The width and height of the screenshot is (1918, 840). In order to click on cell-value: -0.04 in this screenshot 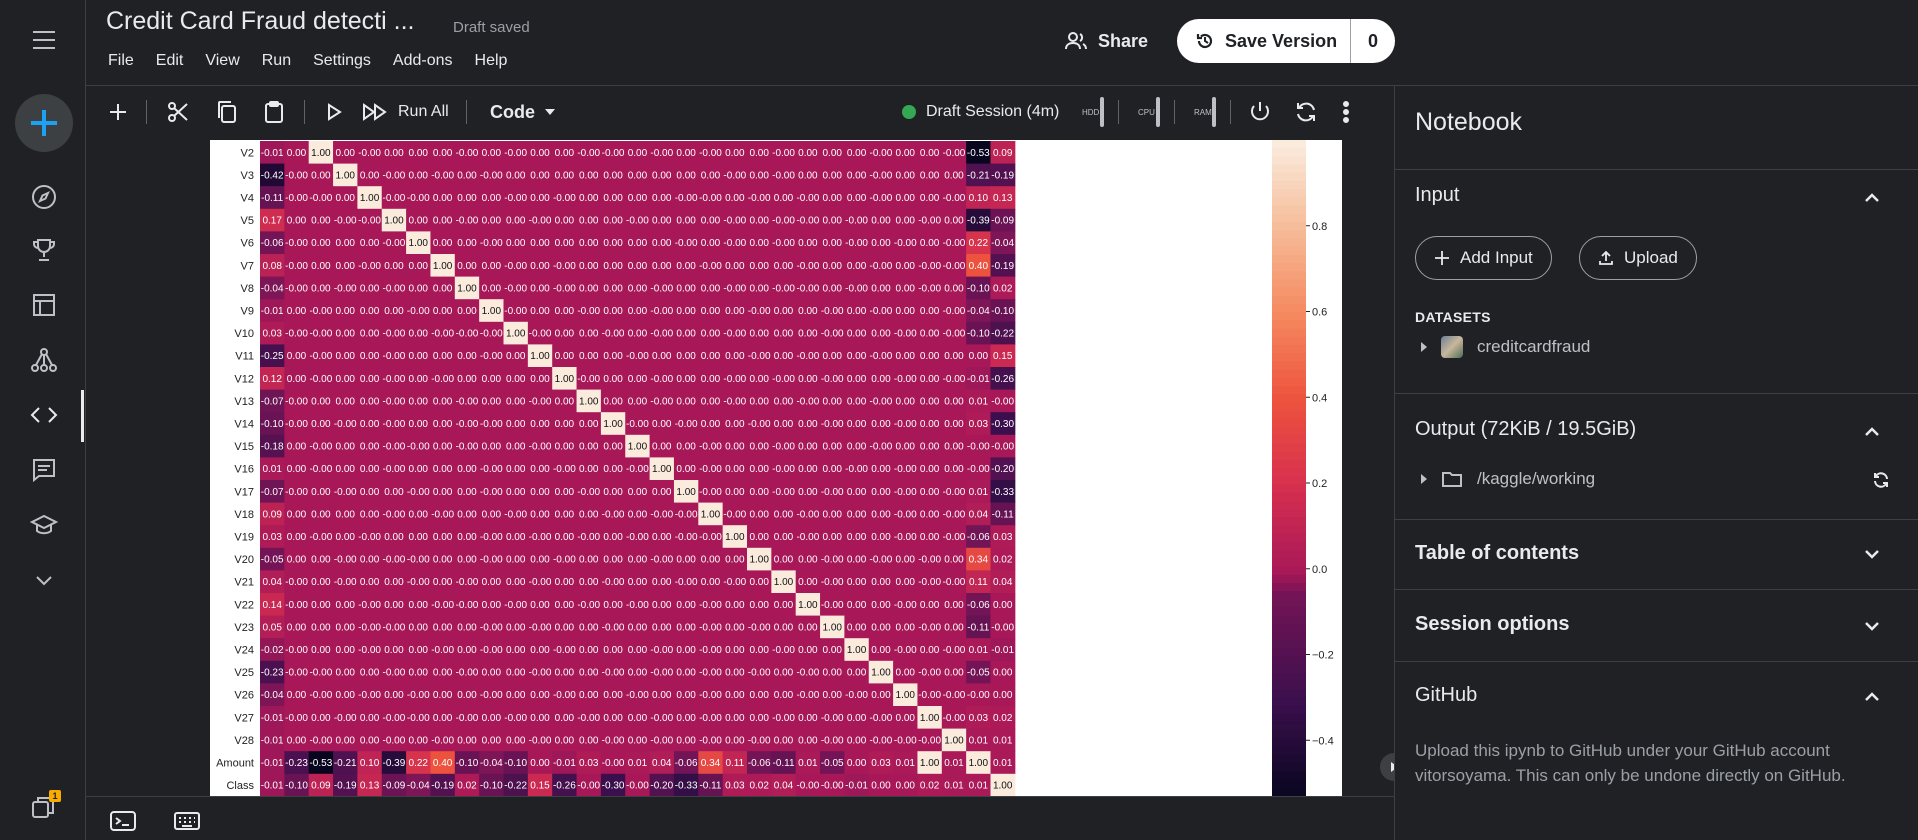, I will do `click(272, 288)`.